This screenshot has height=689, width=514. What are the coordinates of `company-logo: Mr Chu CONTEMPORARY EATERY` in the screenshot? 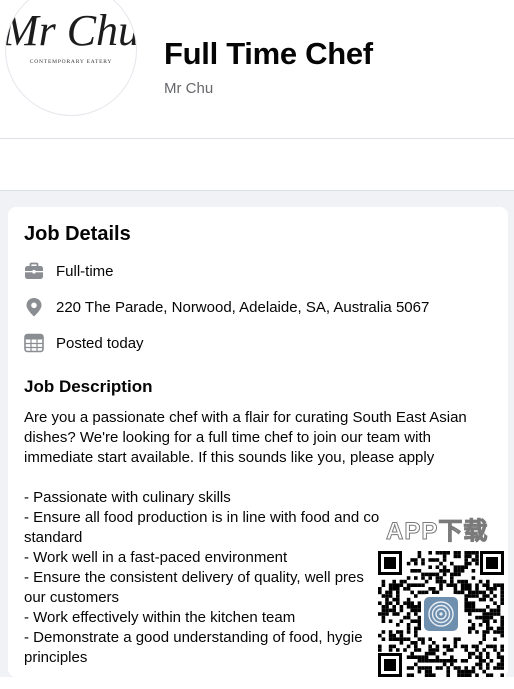 It's located at (71, 35).